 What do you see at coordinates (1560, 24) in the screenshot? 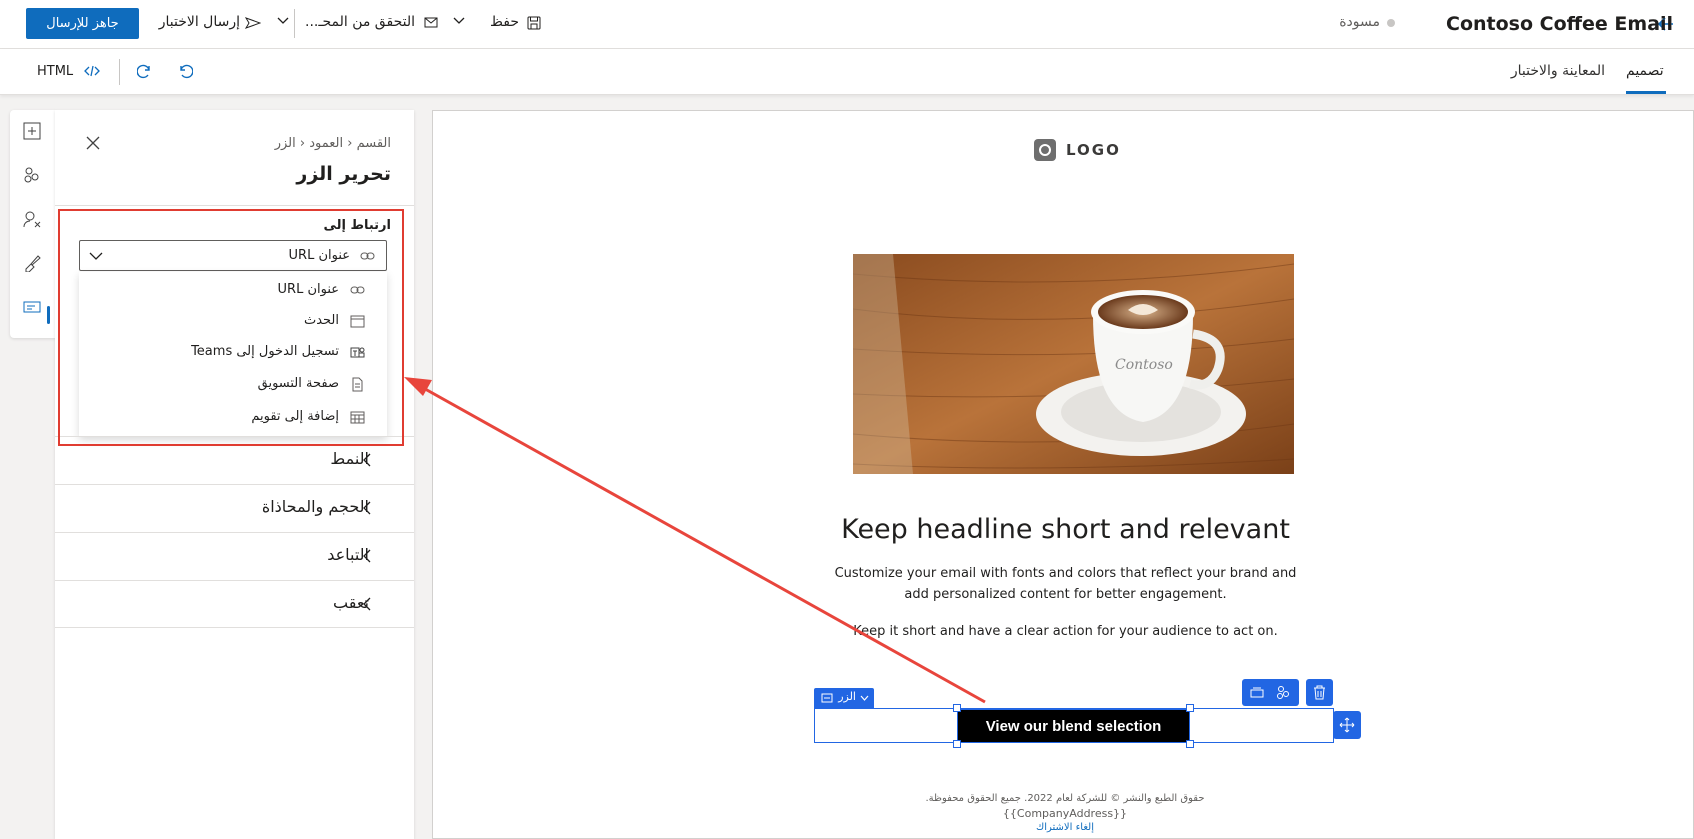
I see `page-title: Contoso Coffee Email` at bounding box center [1560, 24].